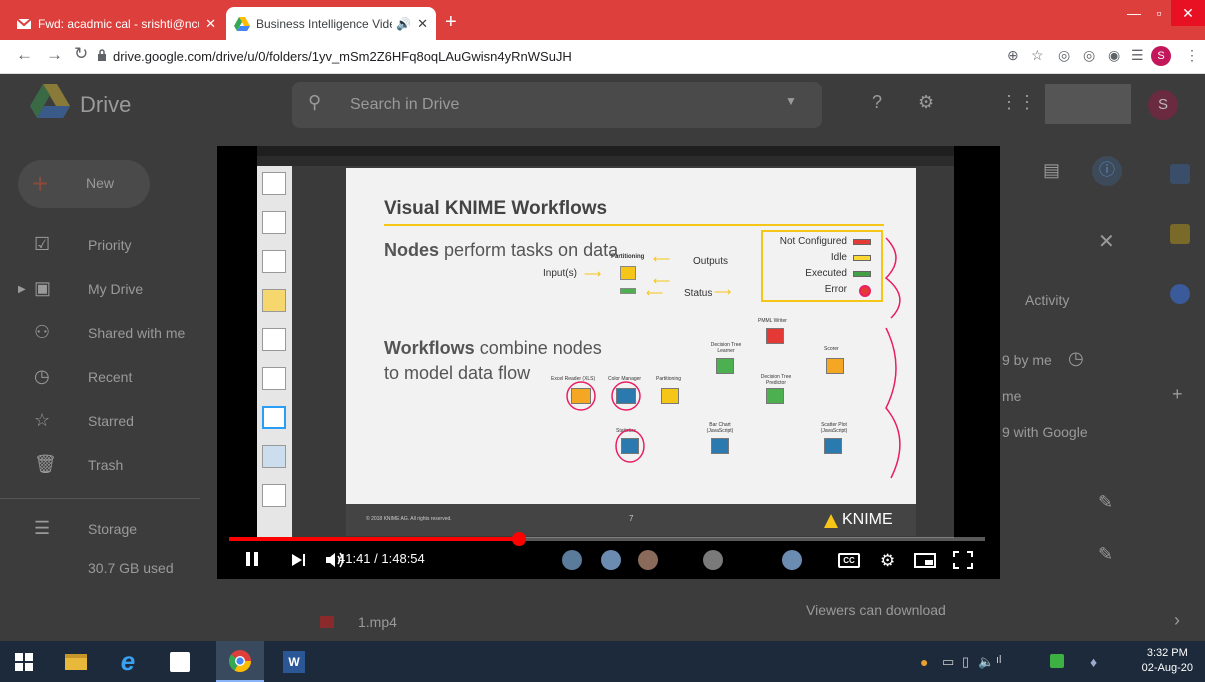  What do you see at coordinates (999, 660) in the screenshot?
I see `wifi-signal-icon: ıl` at bounding box center [999, 660].